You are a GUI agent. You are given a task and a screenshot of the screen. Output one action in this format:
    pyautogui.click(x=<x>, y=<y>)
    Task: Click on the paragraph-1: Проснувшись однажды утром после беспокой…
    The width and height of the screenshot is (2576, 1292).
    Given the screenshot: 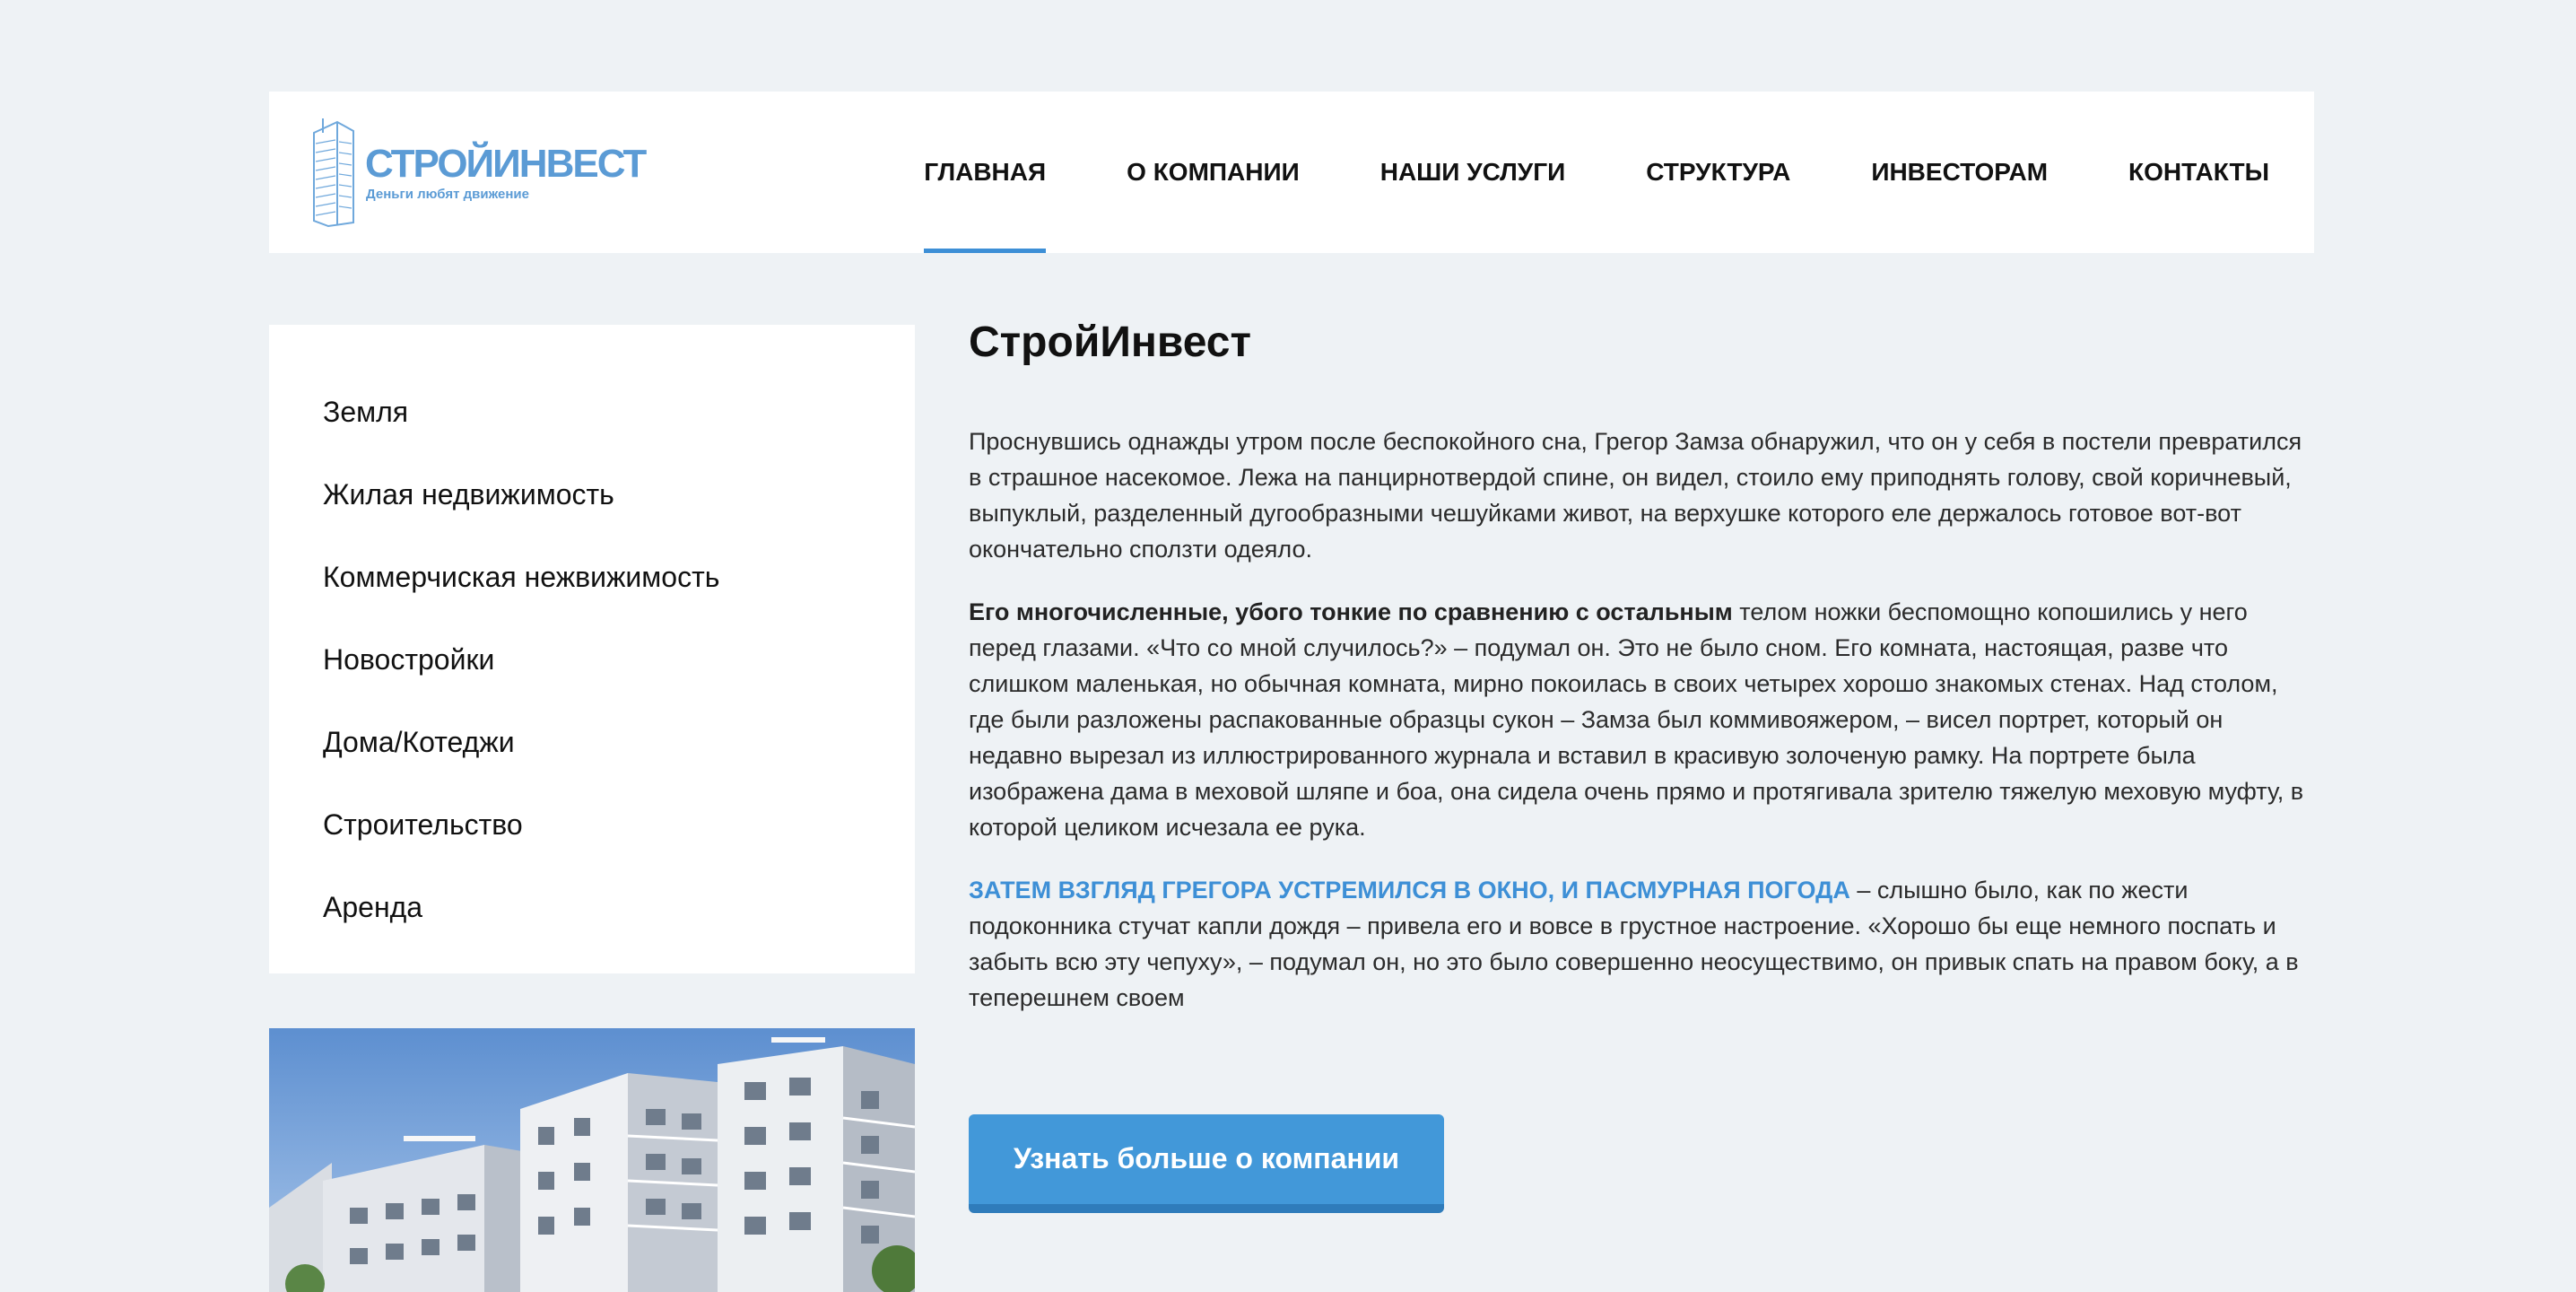 What is the action you would take?
    pyautogui.click(x=1635, y=496)
    